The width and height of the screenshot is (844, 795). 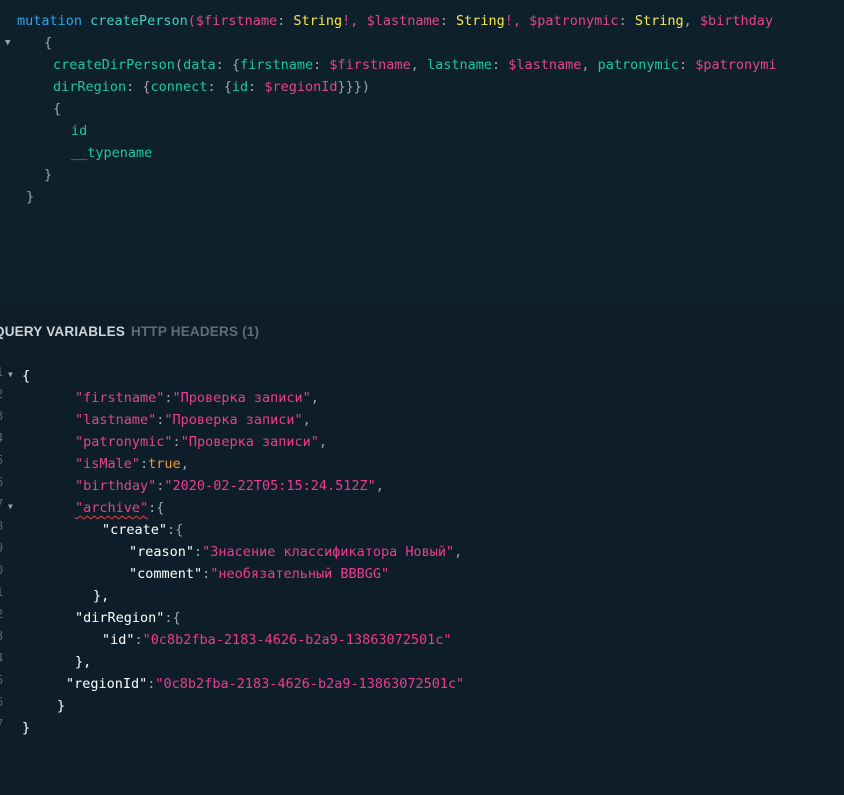 What do you see at coordinates (212, 87) in the screenshot?
I see `query-line-4: dirRegion: {connect: {id: $regionId}}})` at bounding box center [212, 87].